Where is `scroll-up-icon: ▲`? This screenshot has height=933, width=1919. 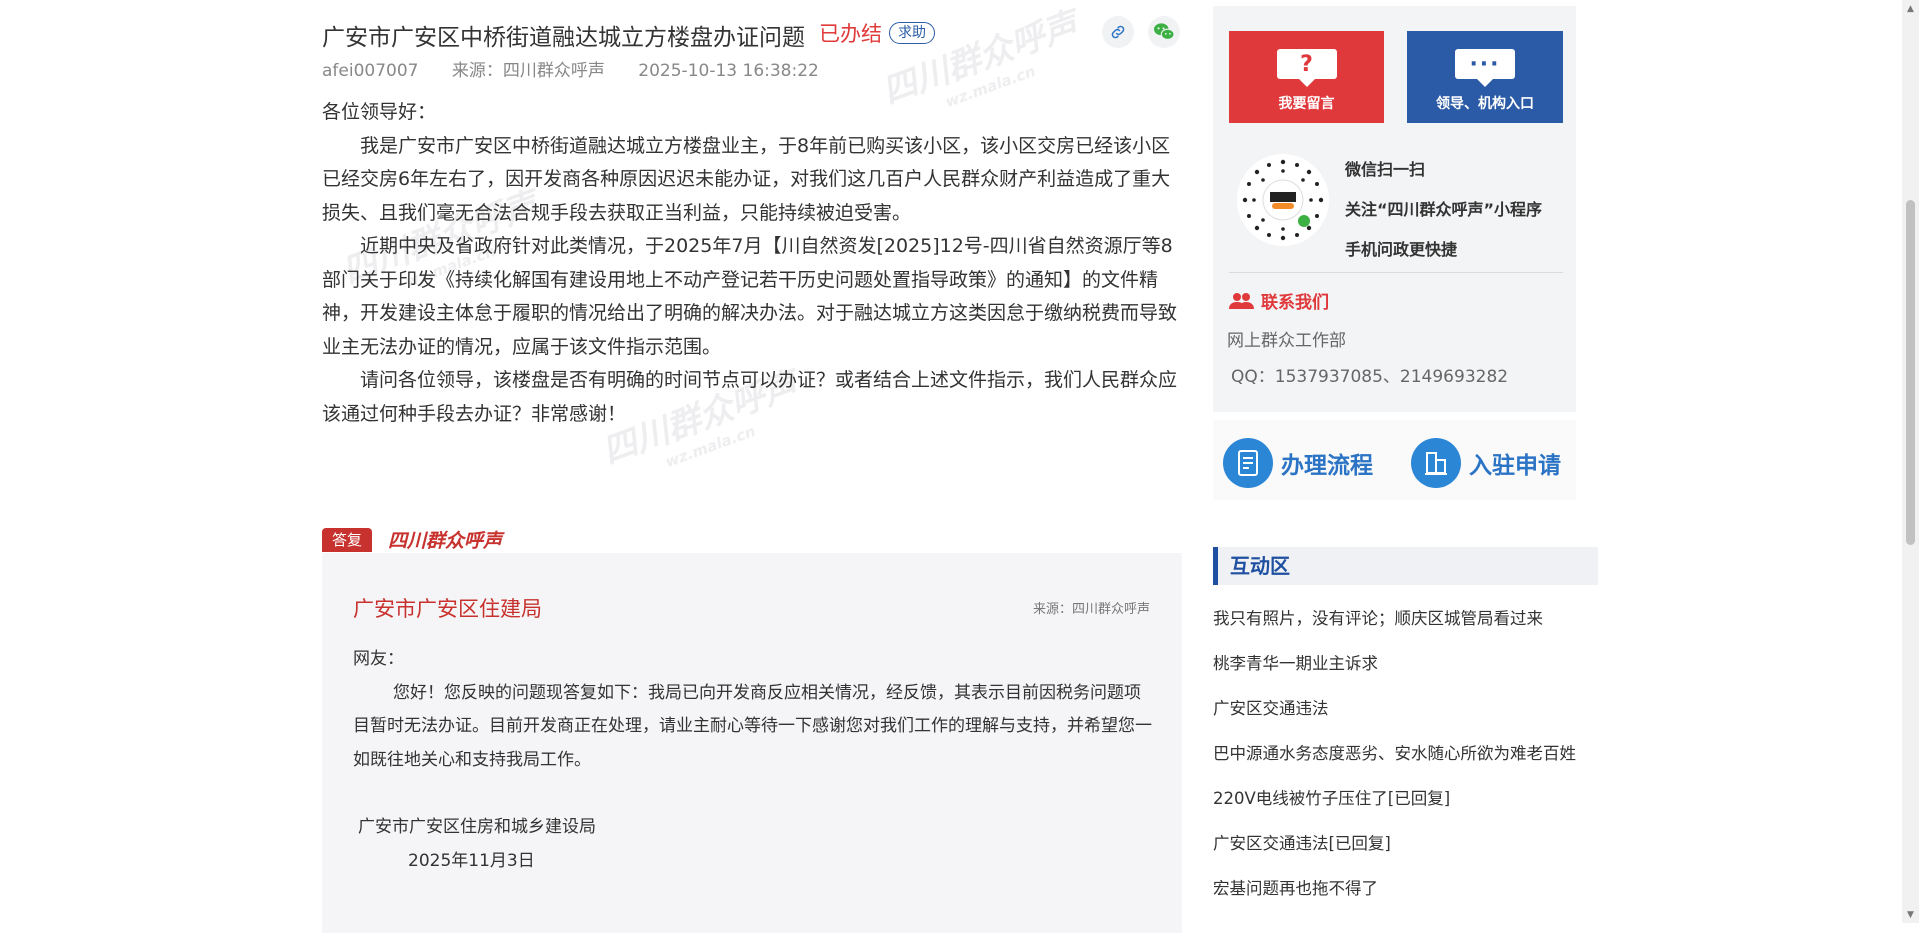
scroll-up-icon: ▲ is located at coordinates (1910, 8).